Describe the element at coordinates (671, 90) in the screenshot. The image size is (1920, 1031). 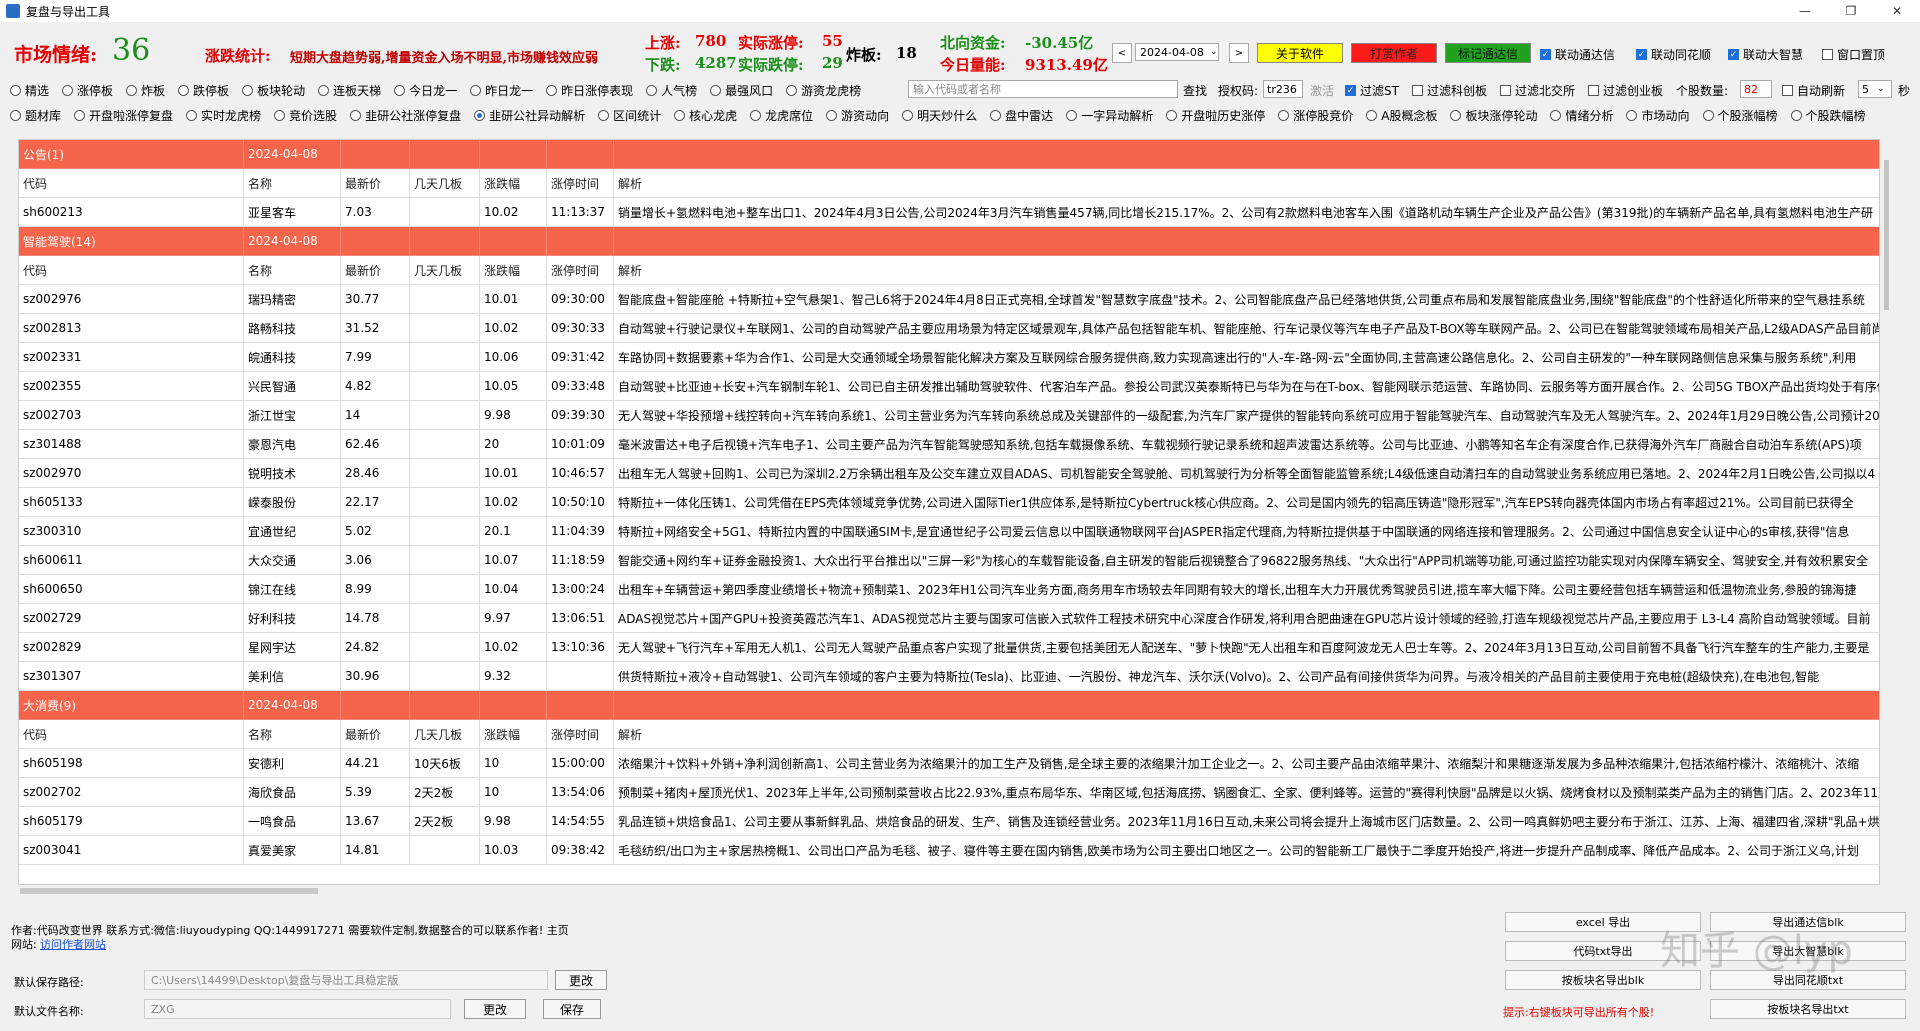
I see `filter1-radio-9: 人气榜` at that location.